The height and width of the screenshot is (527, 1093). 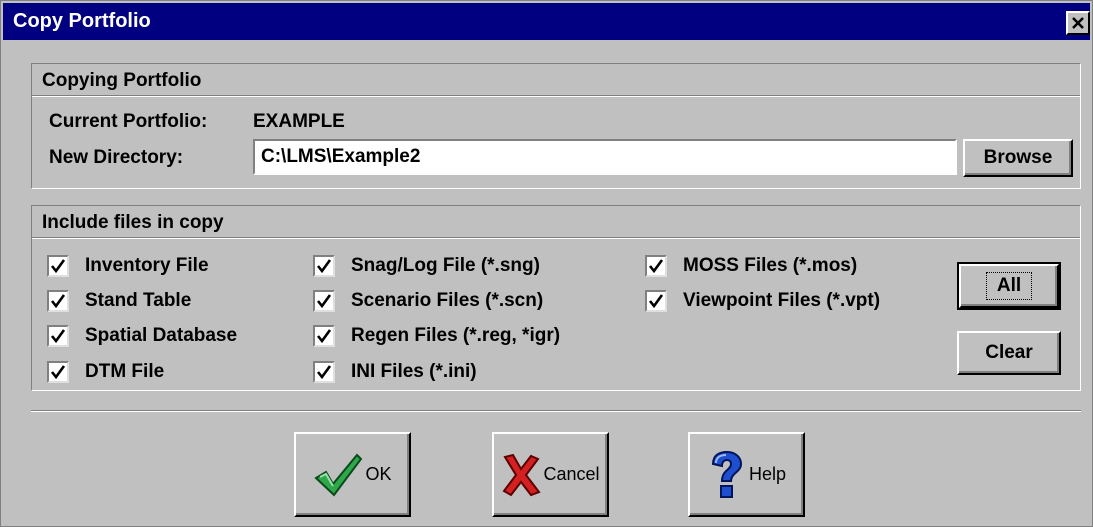 What do you see at coordinates (138, 300) in the screenshot?
I see `checkbox-label: Stand Table` at bounding box center [138, 300].